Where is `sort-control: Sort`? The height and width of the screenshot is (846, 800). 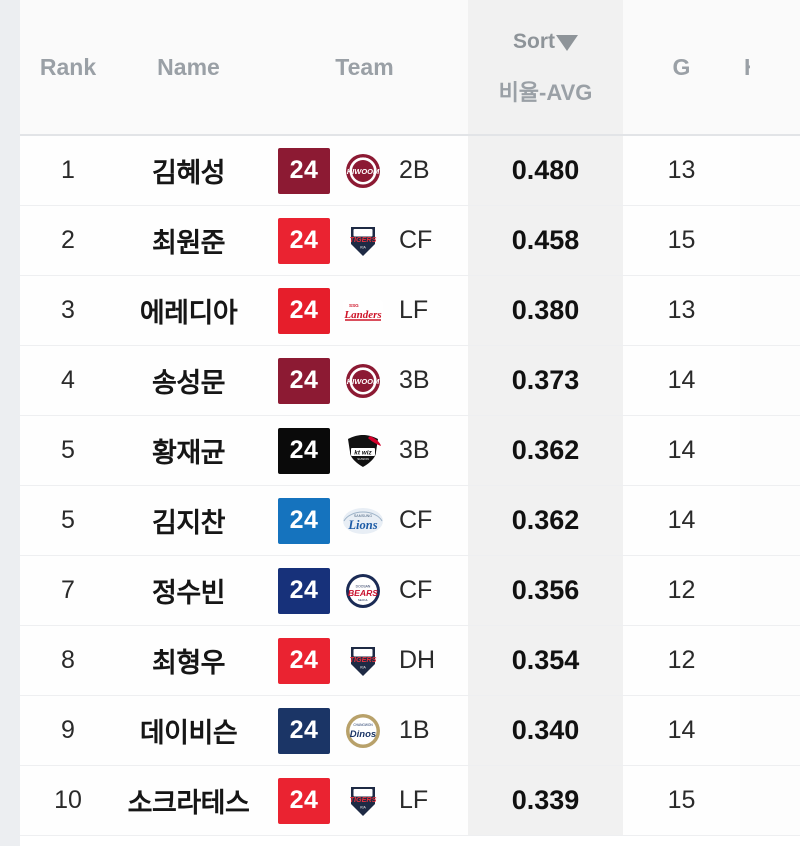 sort-control: Sort is located at coordinates (545, 41).